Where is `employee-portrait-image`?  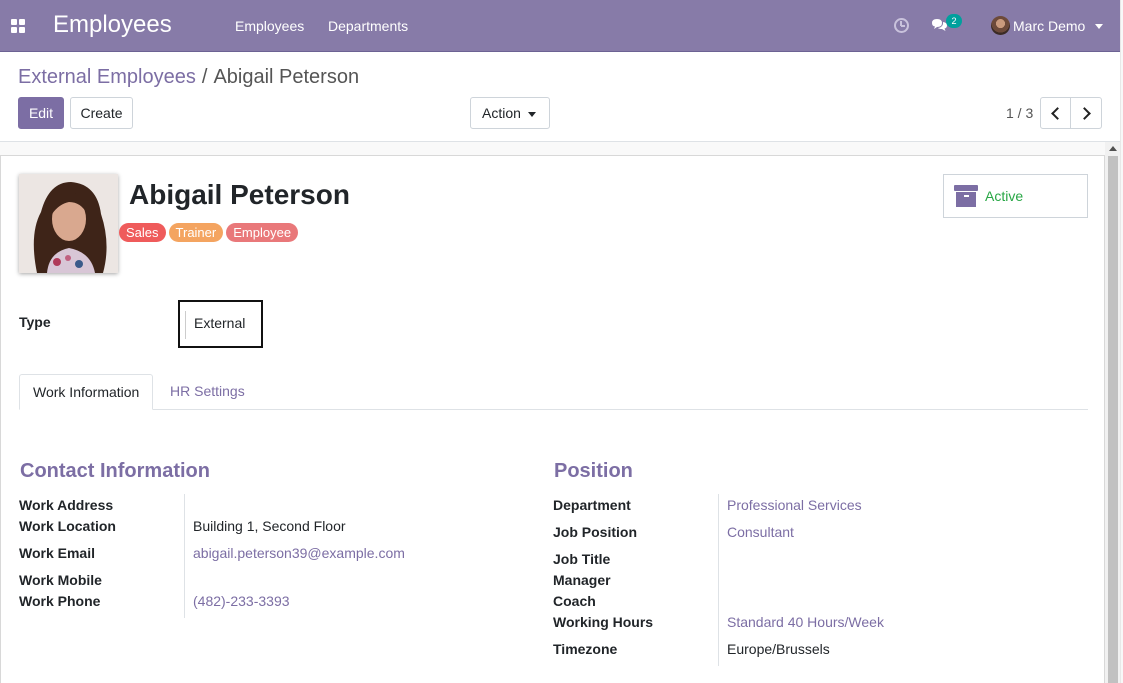 employee-portrait-image is located at coordinates (68, 223).